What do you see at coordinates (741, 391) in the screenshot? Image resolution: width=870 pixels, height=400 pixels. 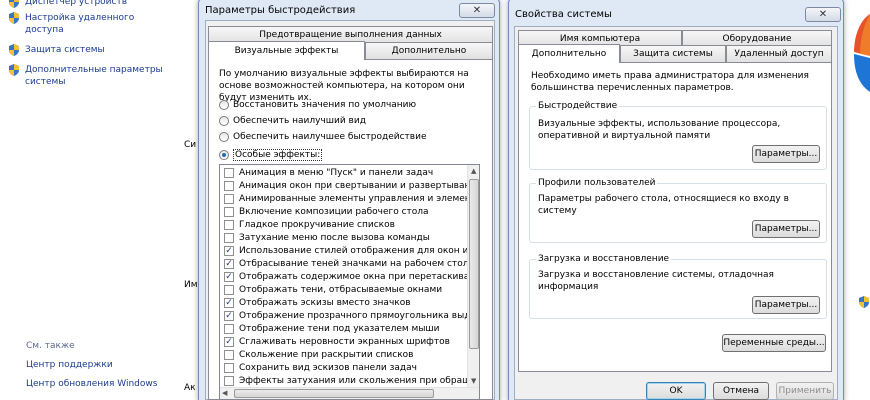 I see `cancel-button: Отмена` at bounding box center [741, 391].